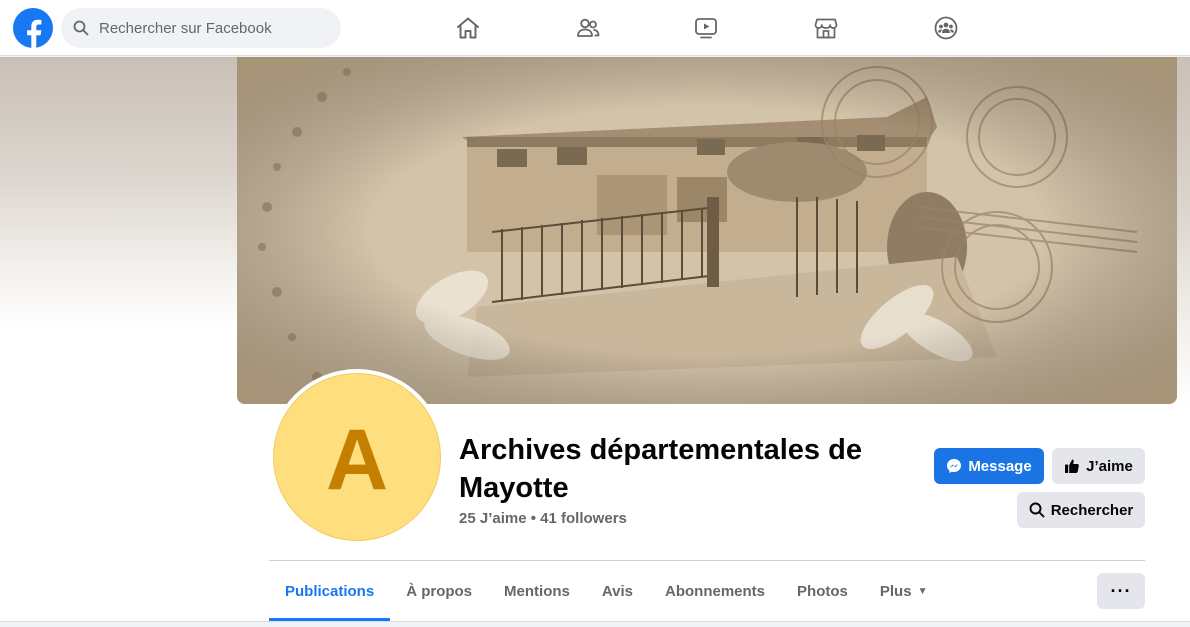 The image size is (1190, 627). I want to click on tab-plus: Plus ▼, so click(904, 591).